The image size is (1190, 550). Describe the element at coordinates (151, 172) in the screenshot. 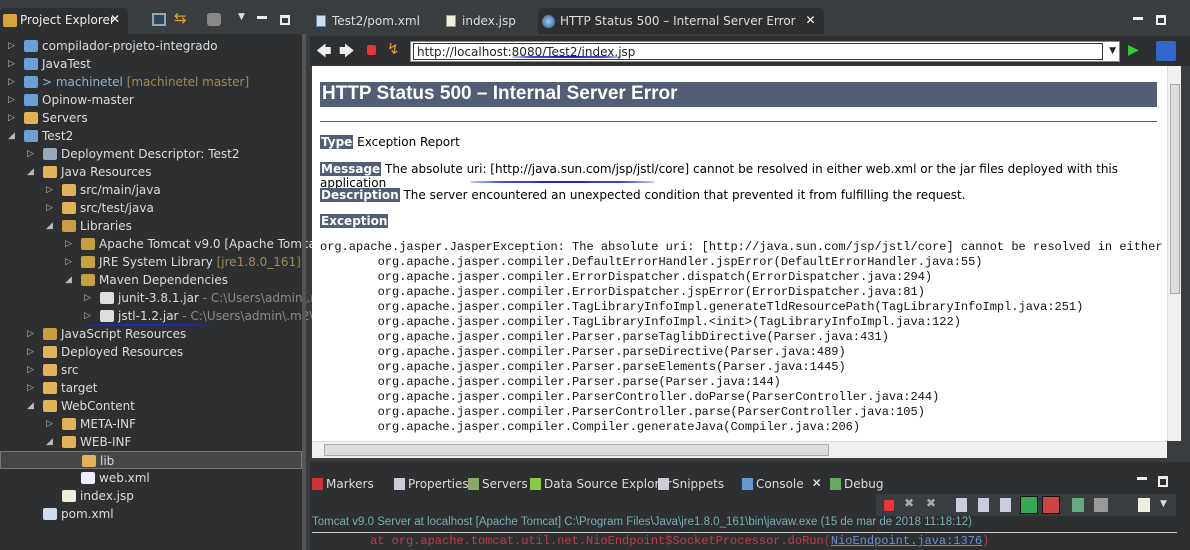

I see `tree-item: ◢ Java Resources` at that location.